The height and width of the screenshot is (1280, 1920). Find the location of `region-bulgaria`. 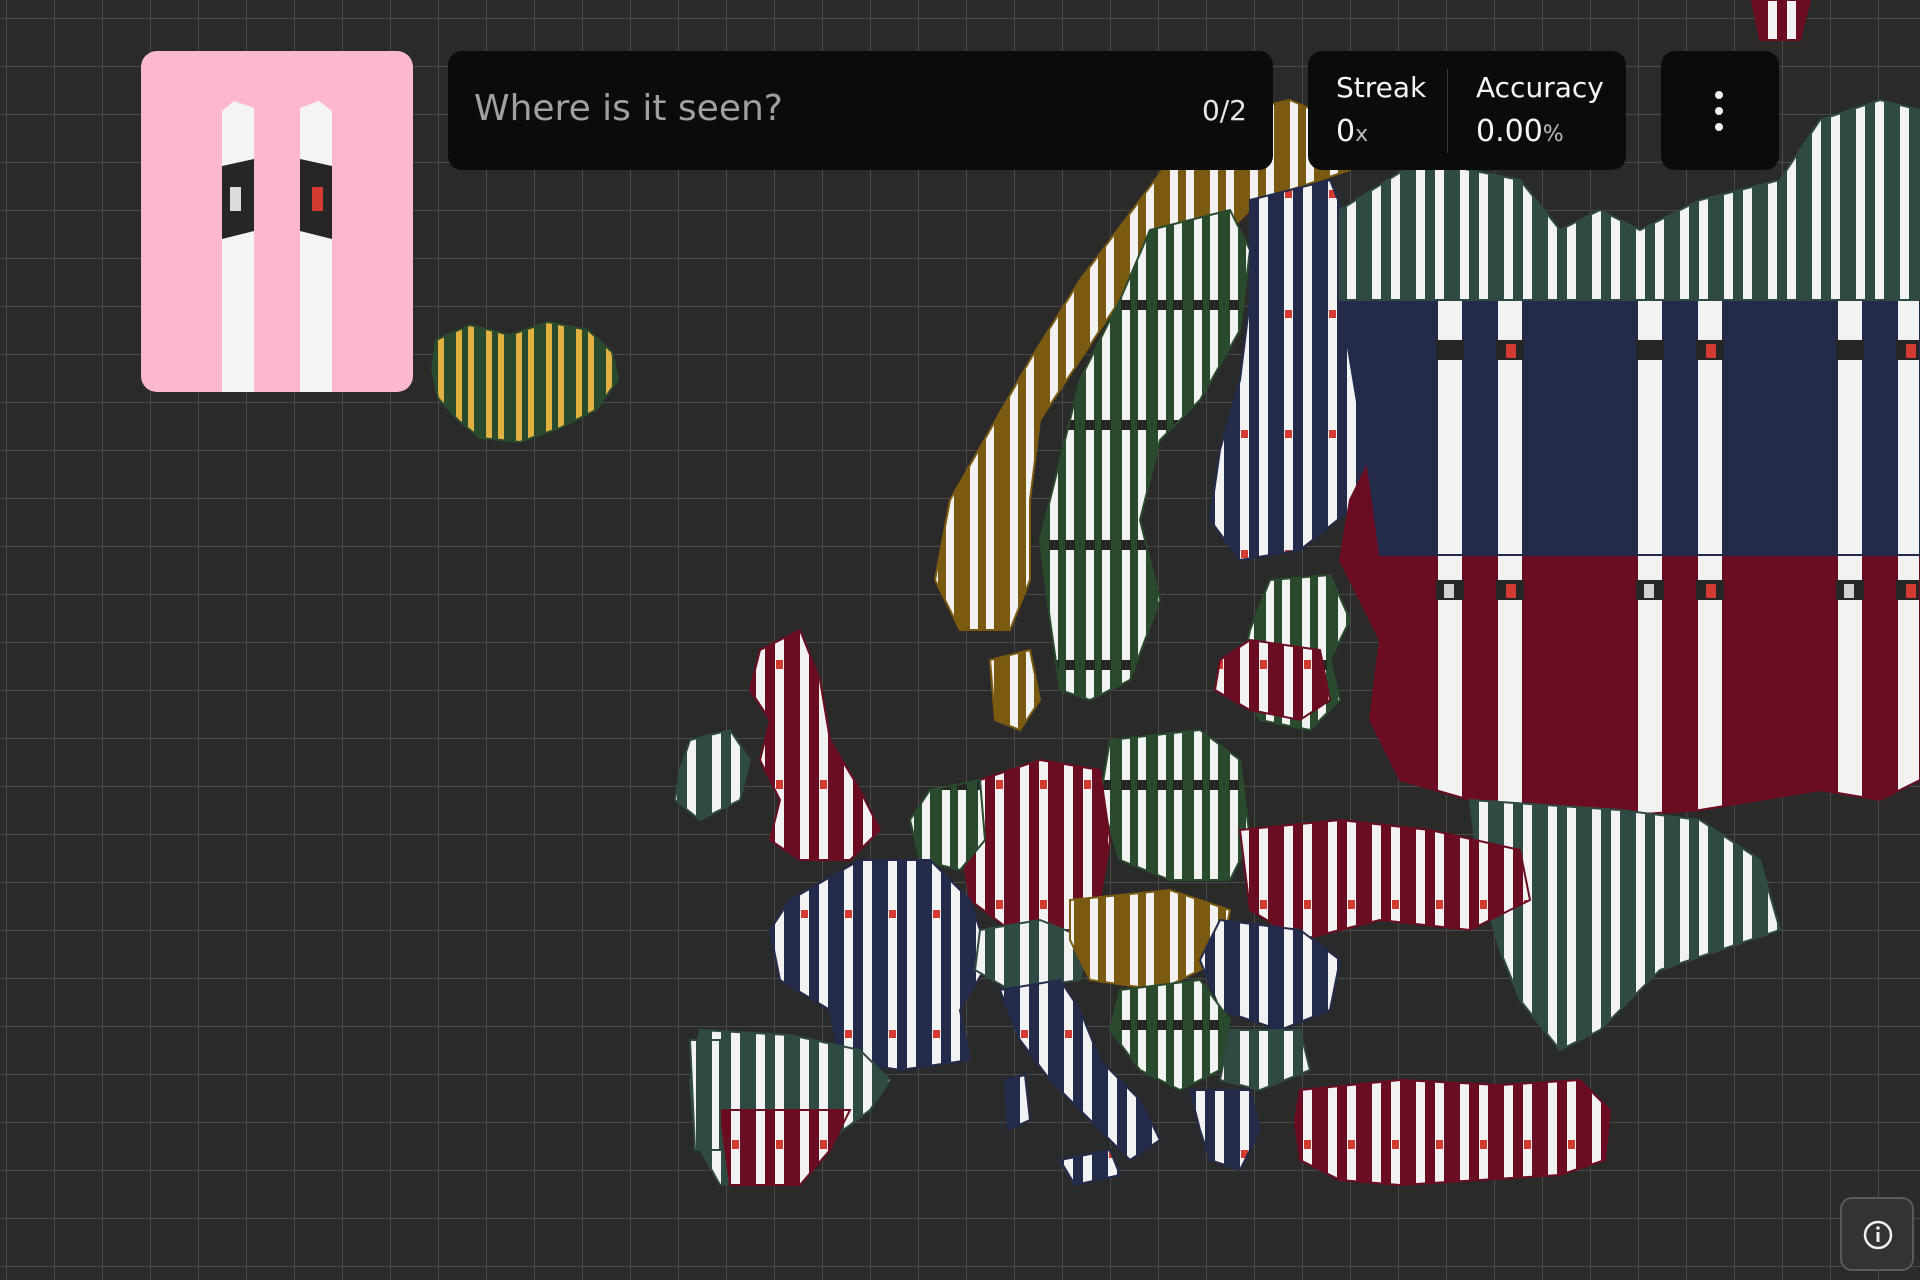

region-bulgaria is located at coordinates (1265, 1060).